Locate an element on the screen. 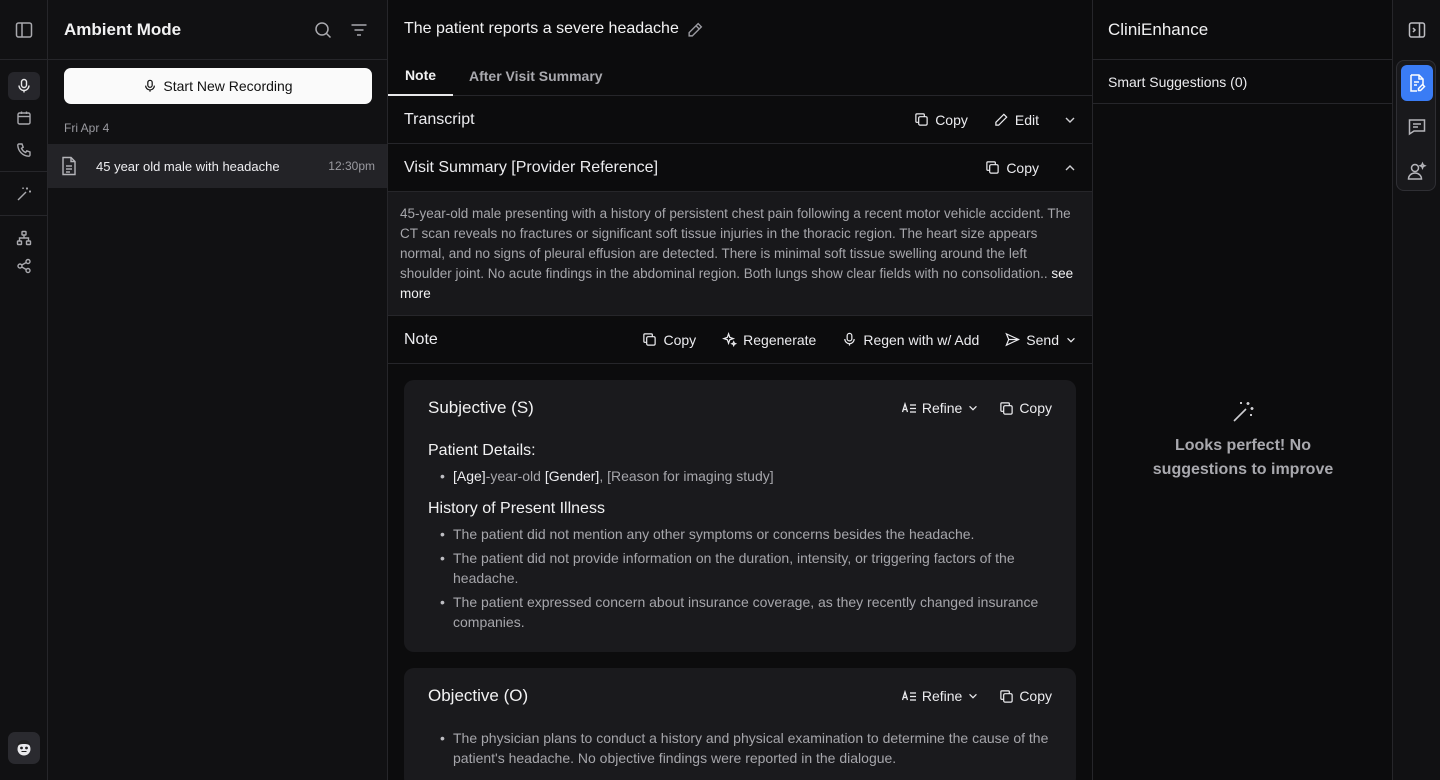 Image resolution: width=1440 pixels, height=780 pixels. reason-placeholder: , [Reason for imaging study] is located at coordinates (686, 476).